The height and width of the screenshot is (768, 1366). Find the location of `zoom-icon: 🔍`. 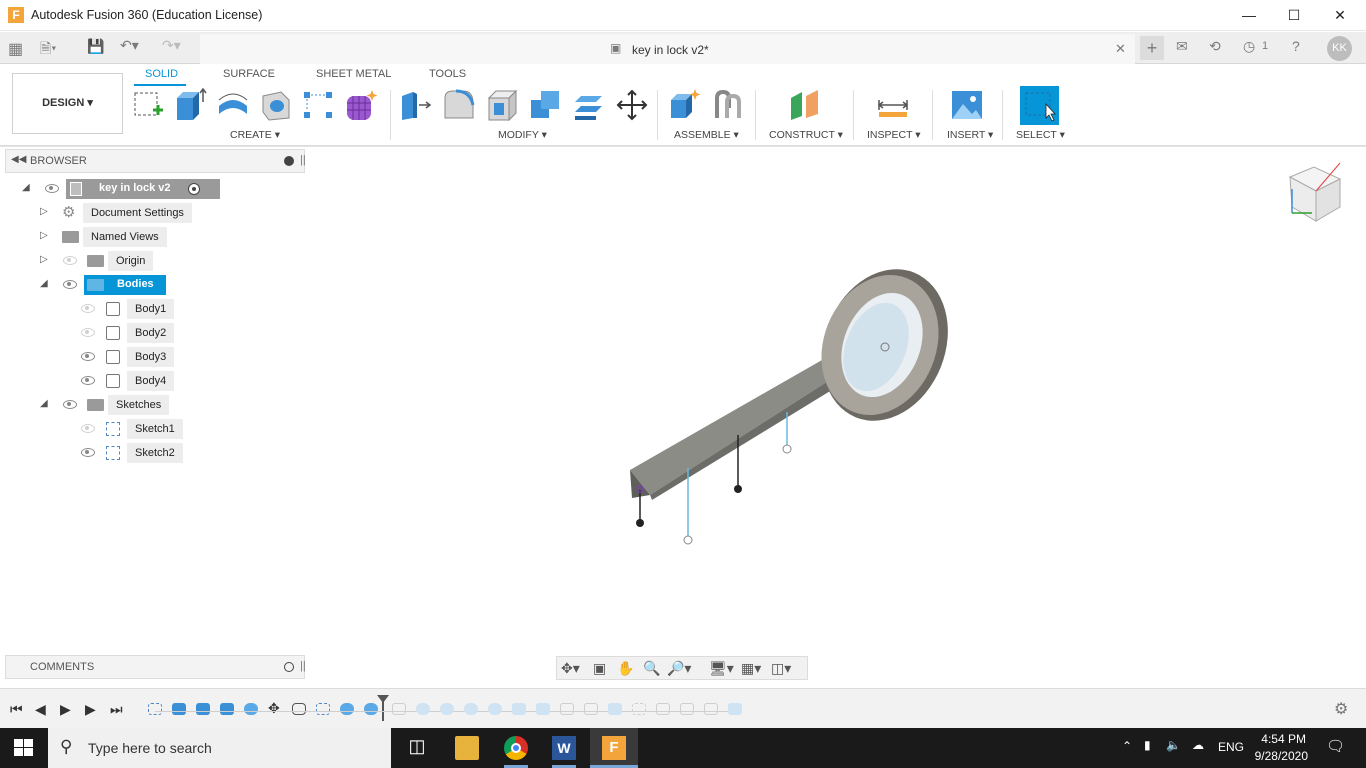

zoom-icon: 🔍 is located at coordinates (651, 668).